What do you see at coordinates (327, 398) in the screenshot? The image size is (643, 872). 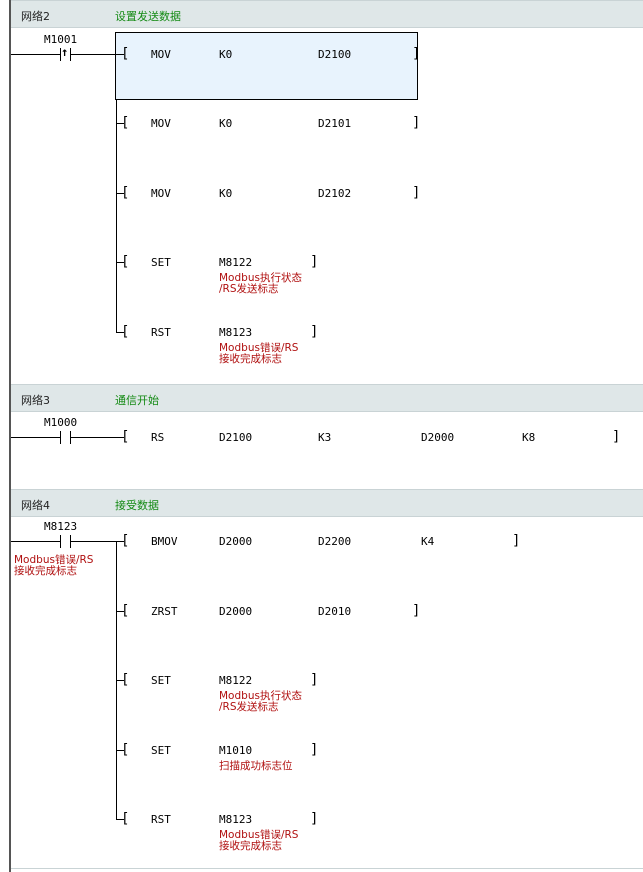 I see `network-header: 网络3 通信开始` at bounding box center [327, 398].